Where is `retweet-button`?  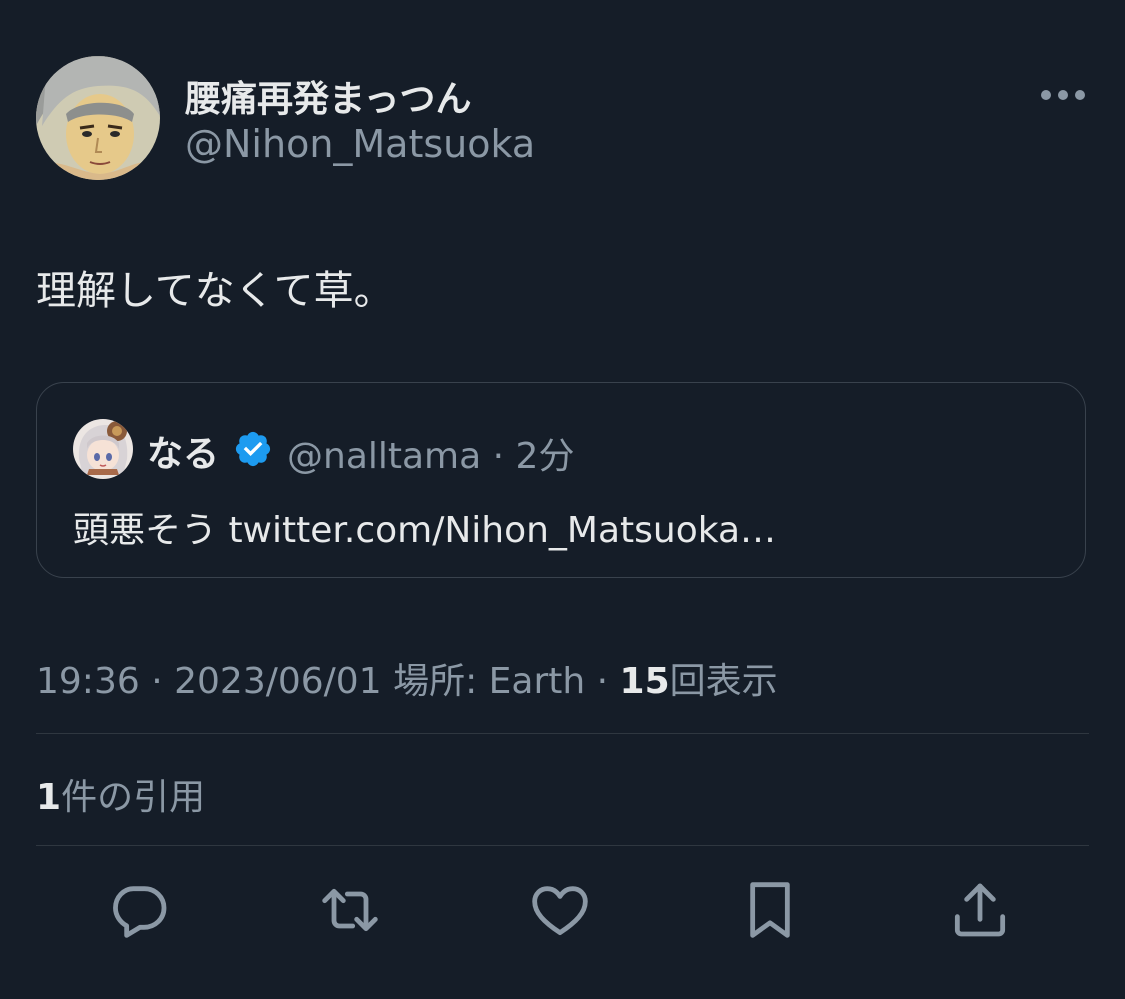 retweet-button is located at coordinates (350, 910).